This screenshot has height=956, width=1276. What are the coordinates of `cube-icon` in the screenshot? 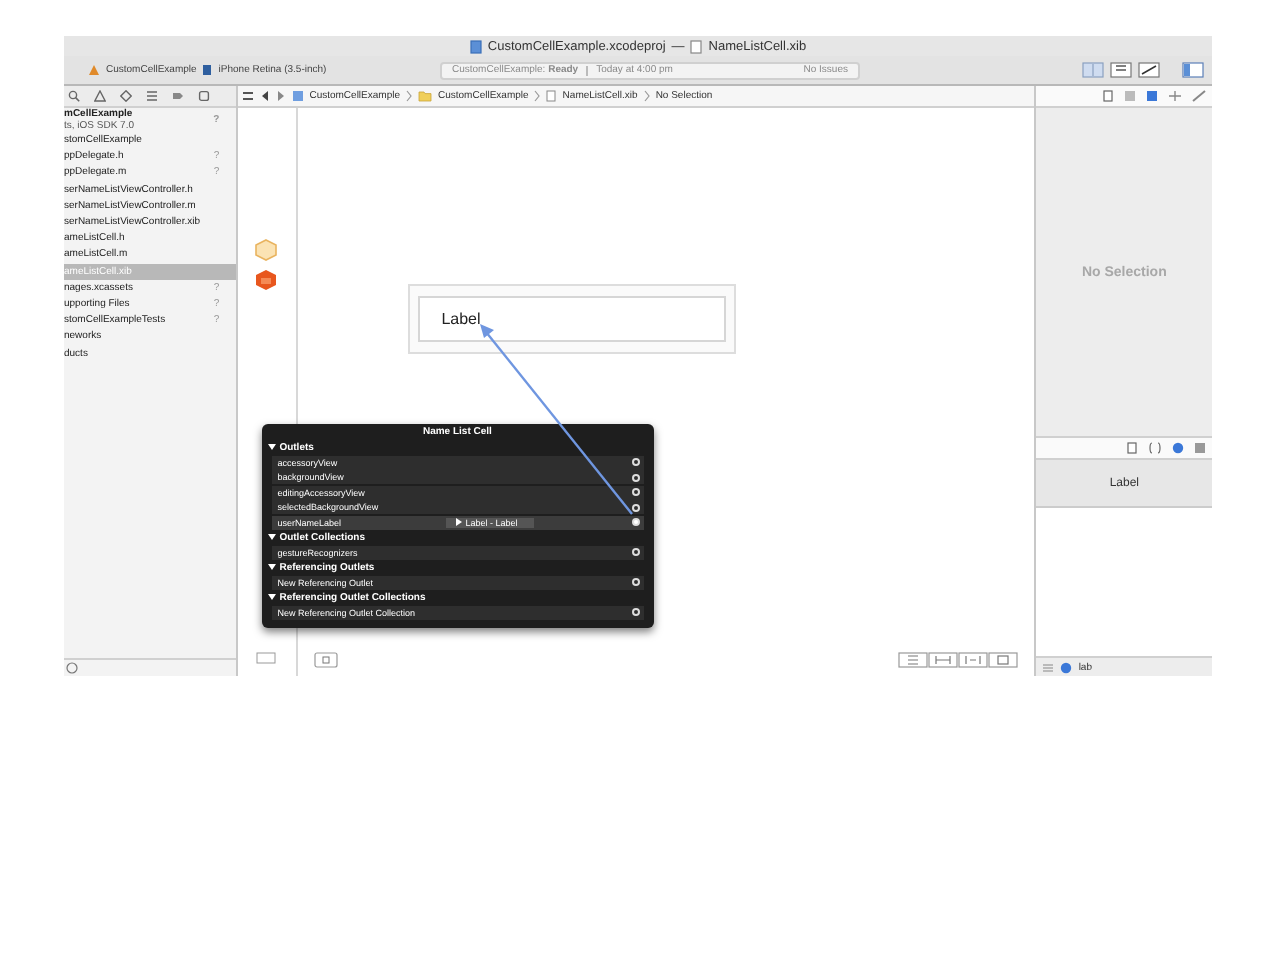 It's located at (266, 280).